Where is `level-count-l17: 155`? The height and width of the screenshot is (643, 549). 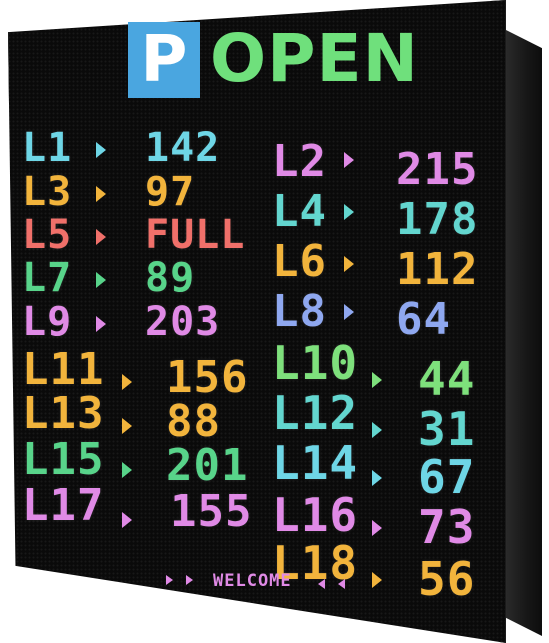
level-count-l17: 155 is located at coordinates (211, 511).